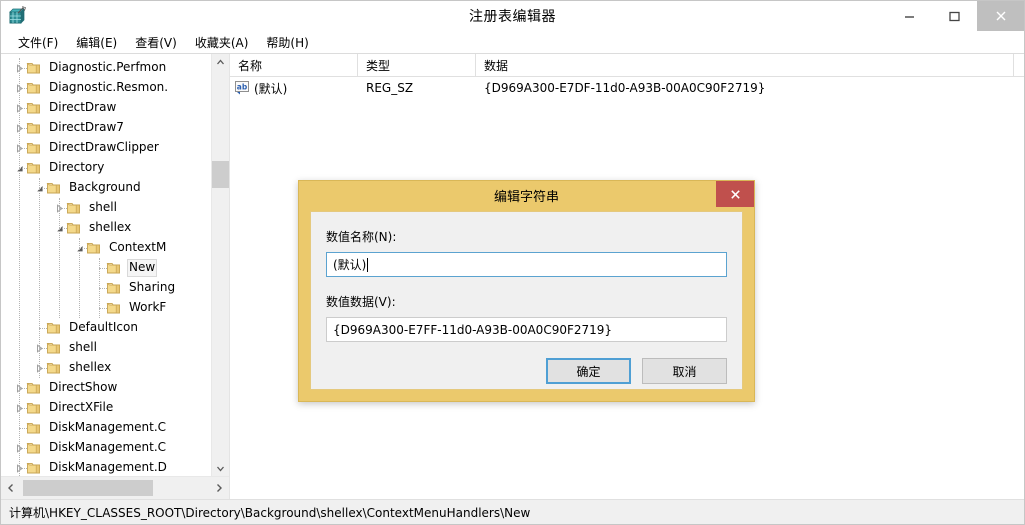 The width and height of the screenshot is (1025, 525). I want to click on text-caret, so click(368, 264).